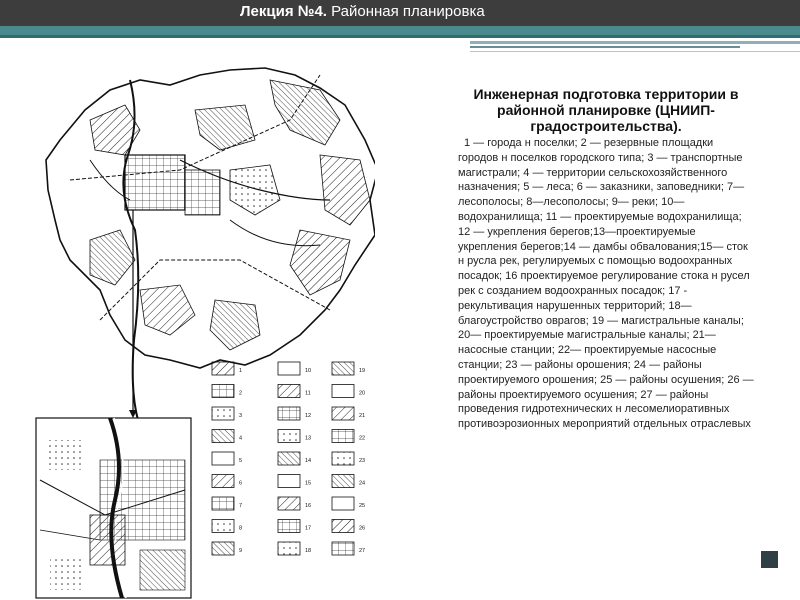 The height and width of the screenshot is (600, 800). What do you see at coordinates (362, 394) in the screenshot?
I see `legend-number: 20` at bounding box center [362, 394].